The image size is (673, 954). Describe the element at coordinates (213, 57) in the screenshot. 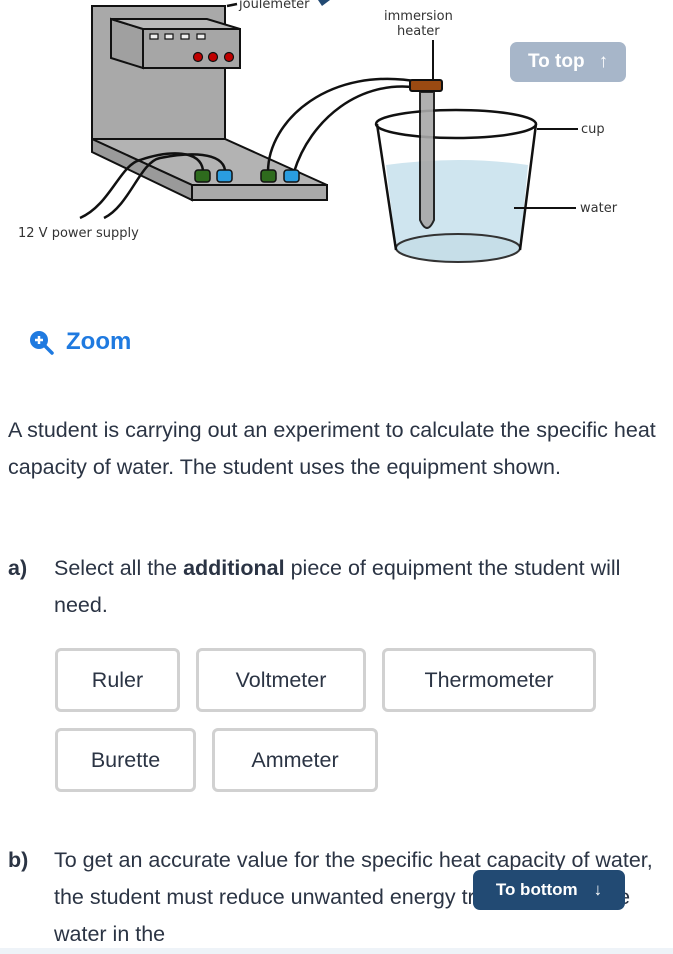

I see `indicator-lights` at that location.